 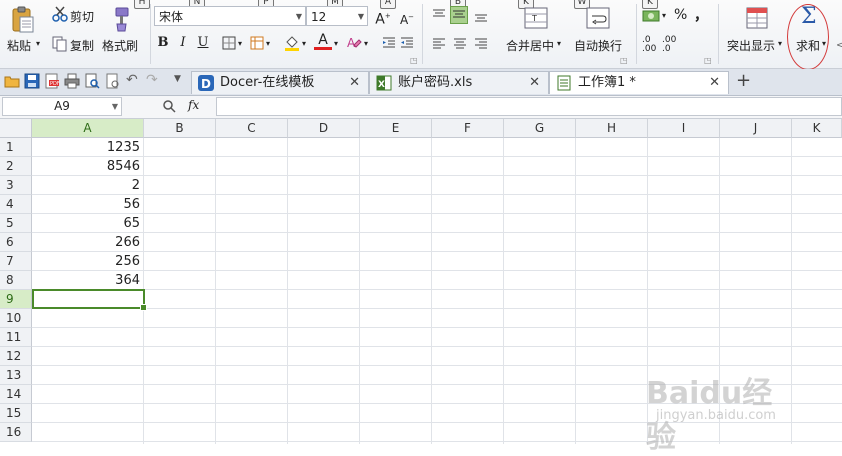 I want to click on row-header-6: 6, so click(x=16, y=242).